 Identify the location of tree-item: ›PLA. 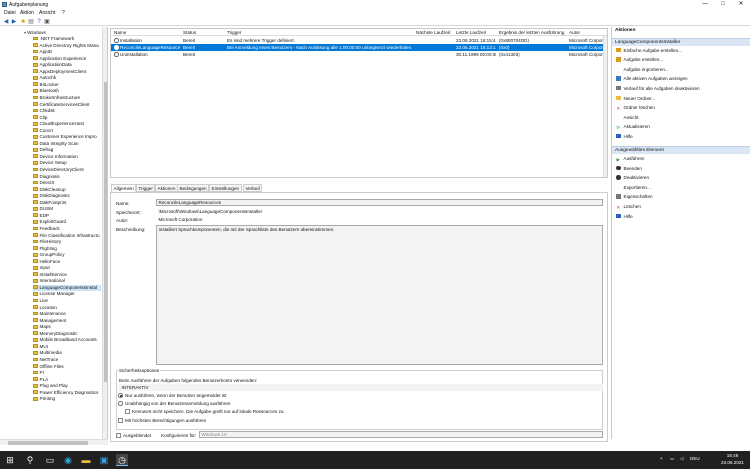
(67, 380).